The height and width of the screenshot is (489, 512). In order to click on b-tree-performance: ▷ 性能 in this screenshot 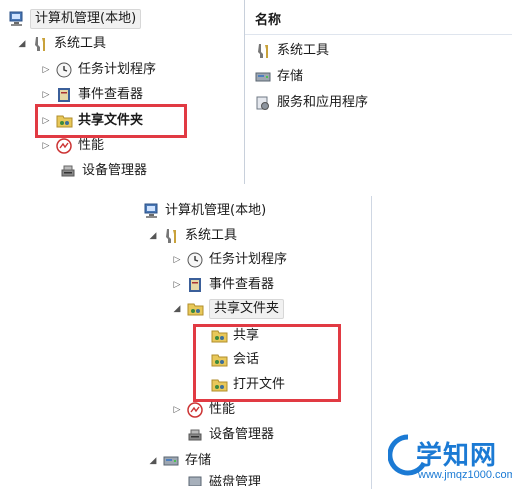, I will do `click(203, 410)`.